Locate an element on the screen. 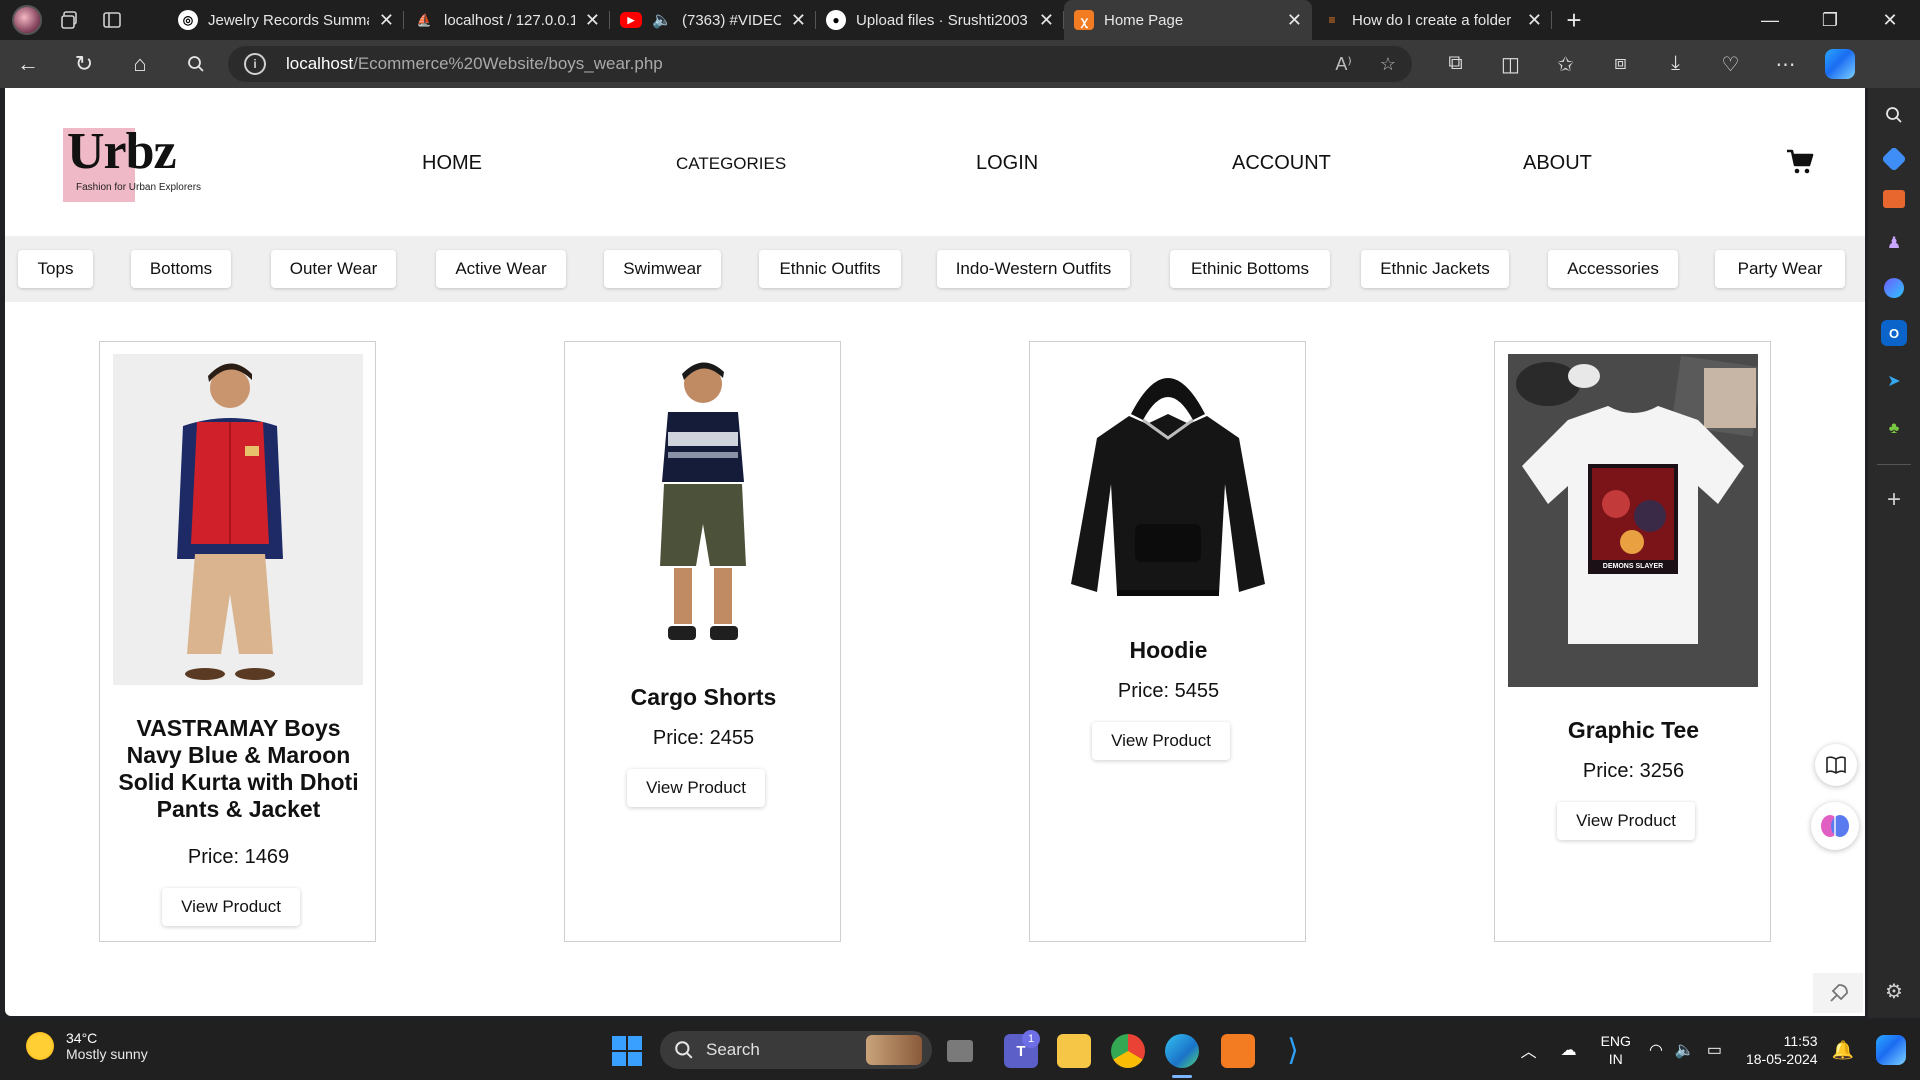 This screenshot has width=1920, height=1080. more-menu-icon: ⋯ is located at coordinates (1785, 64).